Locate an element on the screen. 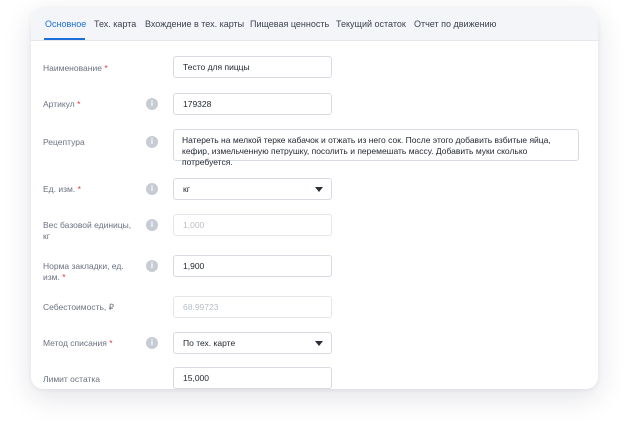 The image size is (628, 440). tab-tech-card: Тех. карта is located at coordinates (115, 24).